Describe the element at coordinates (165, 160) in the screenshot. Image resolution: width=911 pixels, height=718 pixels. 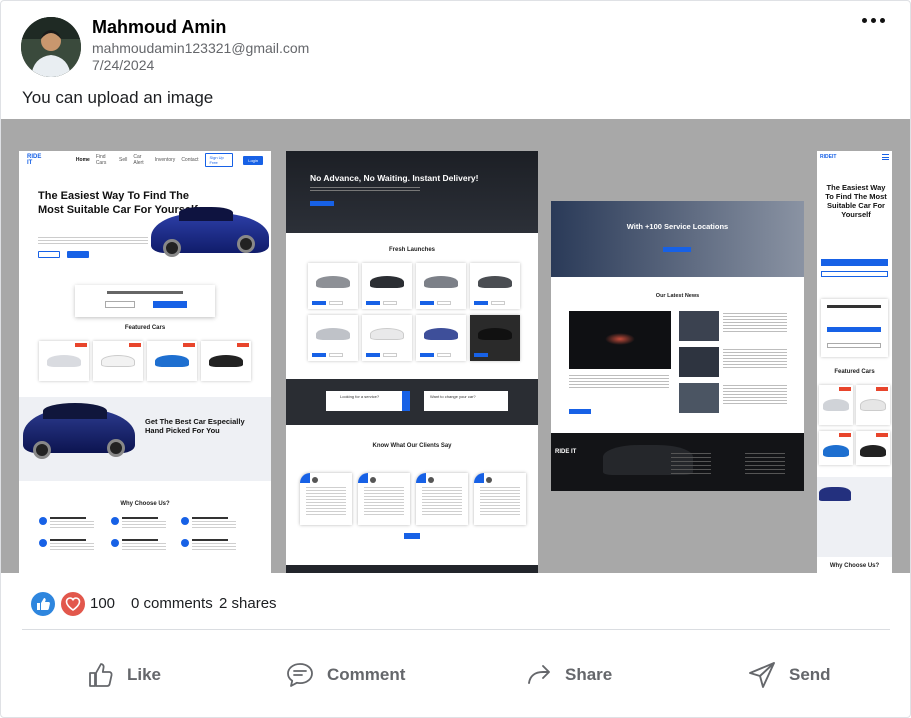
I see `mock-nav-item: Inventory` at that location.